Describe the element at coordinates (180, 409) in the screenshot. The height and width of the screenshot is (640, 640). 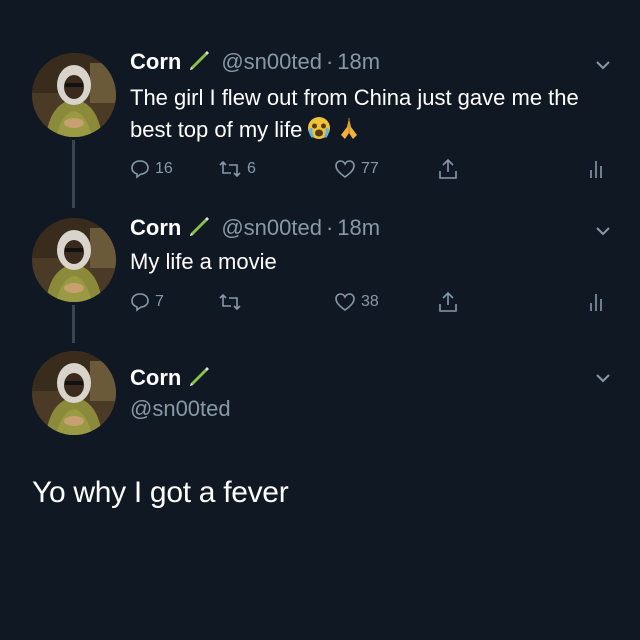
I see `handle: @sn00ted` at that location.